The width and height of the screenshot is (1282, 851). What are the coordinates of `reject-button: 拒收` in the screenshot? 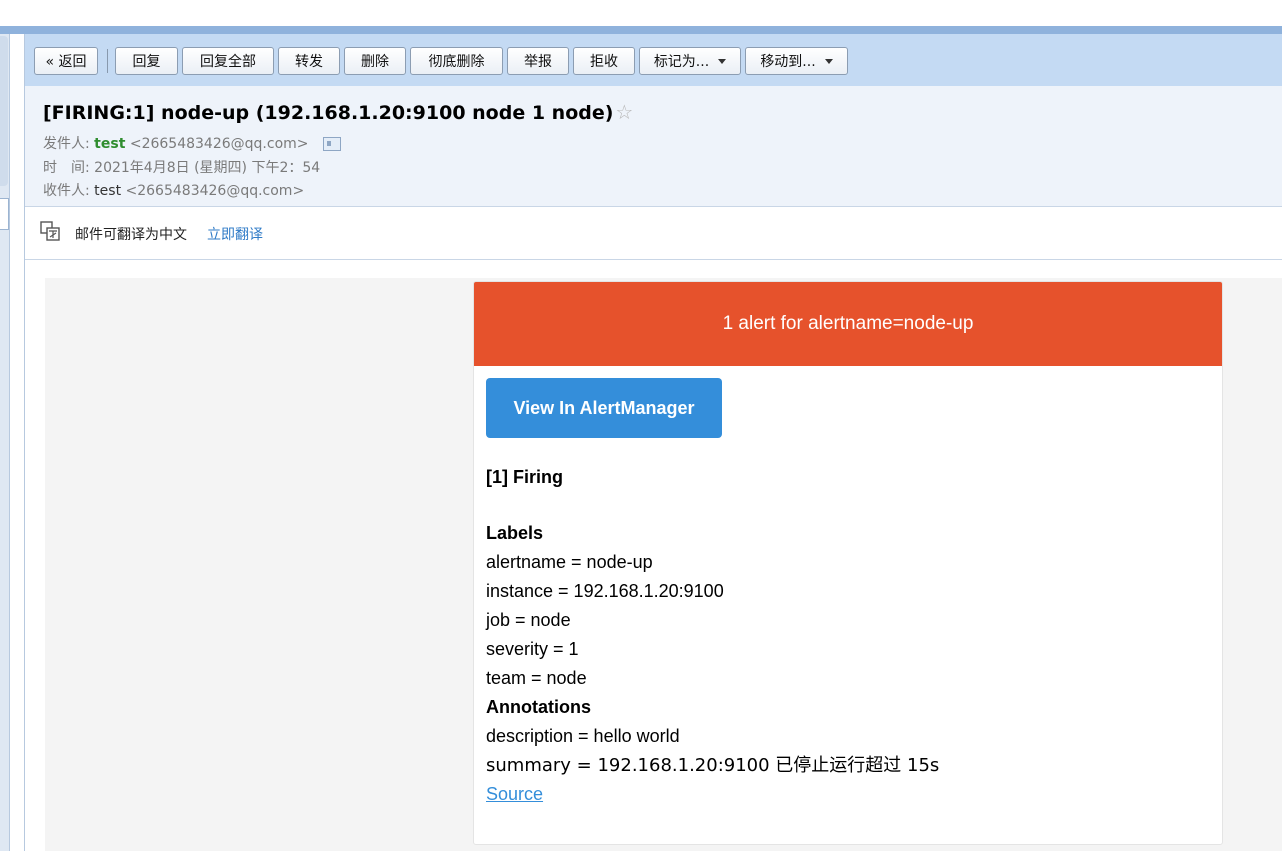 It's located at (604, 61).